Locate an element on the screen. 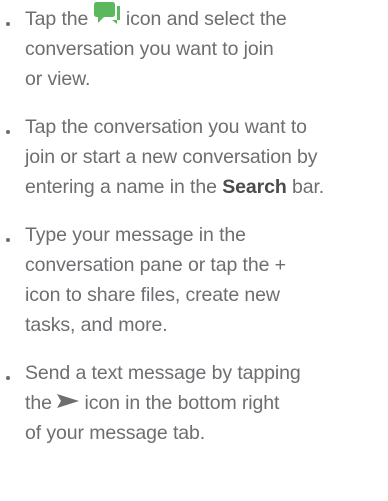 Image resolution: width=388 pixels, height=501 pixels. instruction-line: Tap the conversation you want to is located at coordinates (166, 127).